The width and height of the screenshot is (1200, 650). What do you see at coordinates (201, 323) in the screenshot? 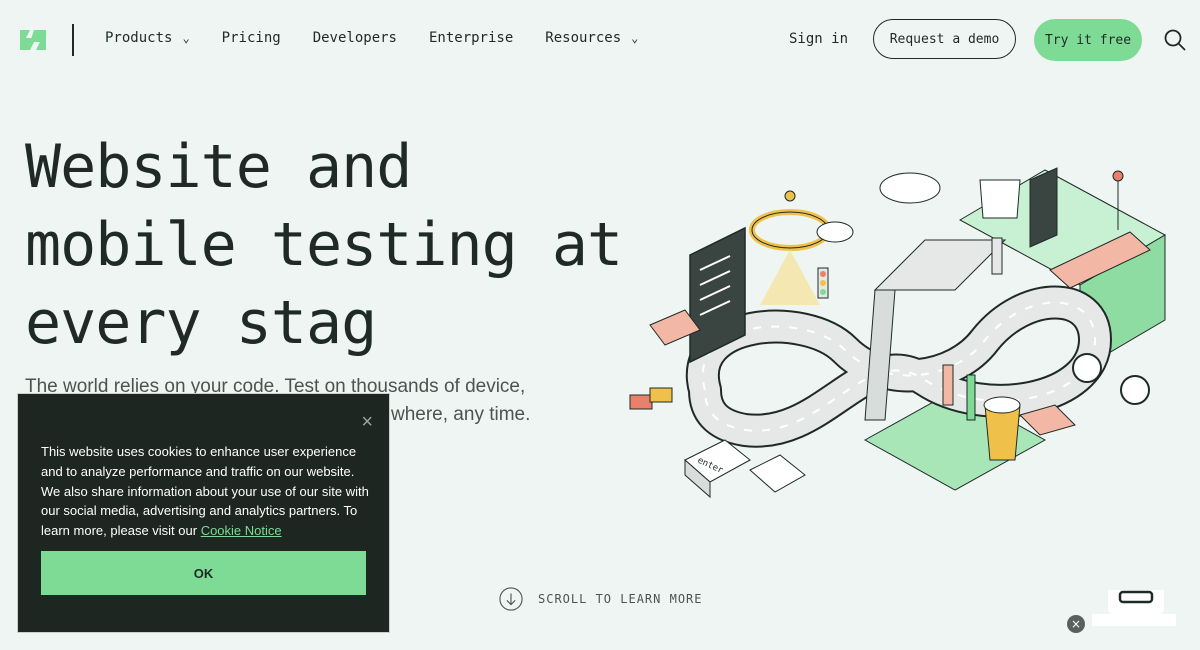
I see `hero-title-line: every stag` at bounding box center [201, 323].